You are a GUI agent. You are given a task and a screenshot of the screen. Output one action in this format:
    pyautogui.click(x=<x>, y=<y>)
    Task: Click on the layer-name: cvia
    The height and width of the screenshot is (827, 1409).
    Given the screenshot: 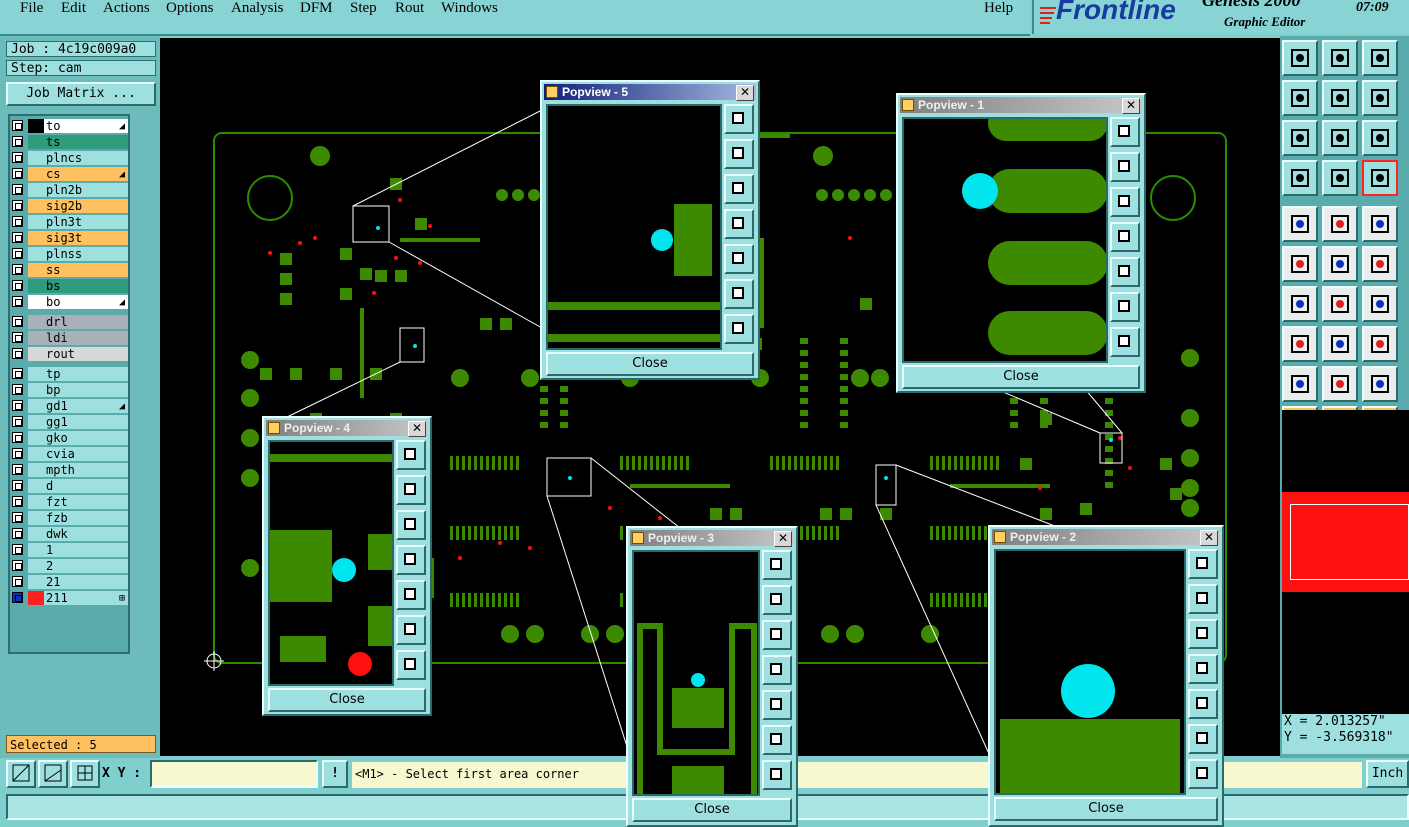 What is the action you would take?
    pyautogui.click(x=86, y=454)
    